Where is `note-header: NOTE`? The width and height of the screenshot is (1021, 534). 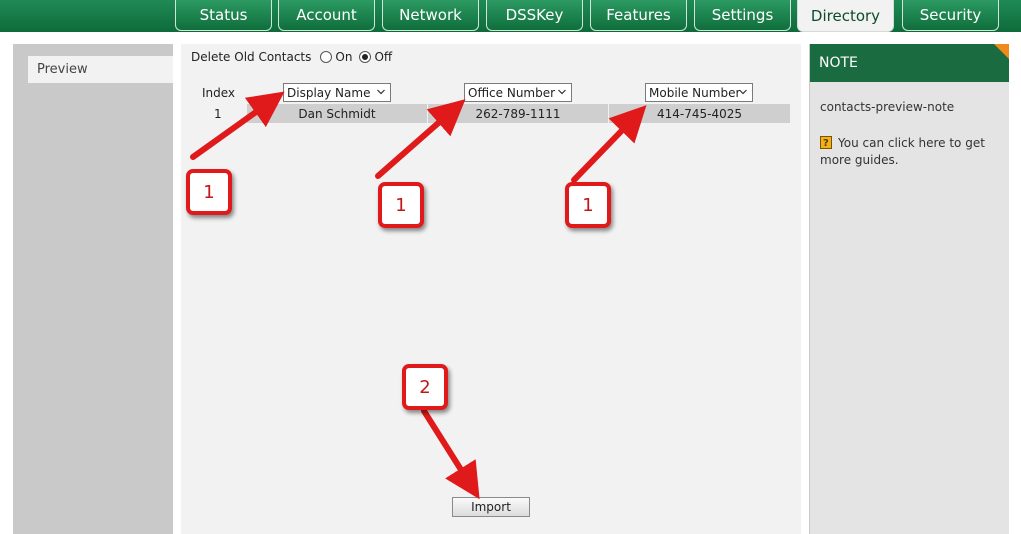 note-header: NOTE is located at coordinates (910, 63).